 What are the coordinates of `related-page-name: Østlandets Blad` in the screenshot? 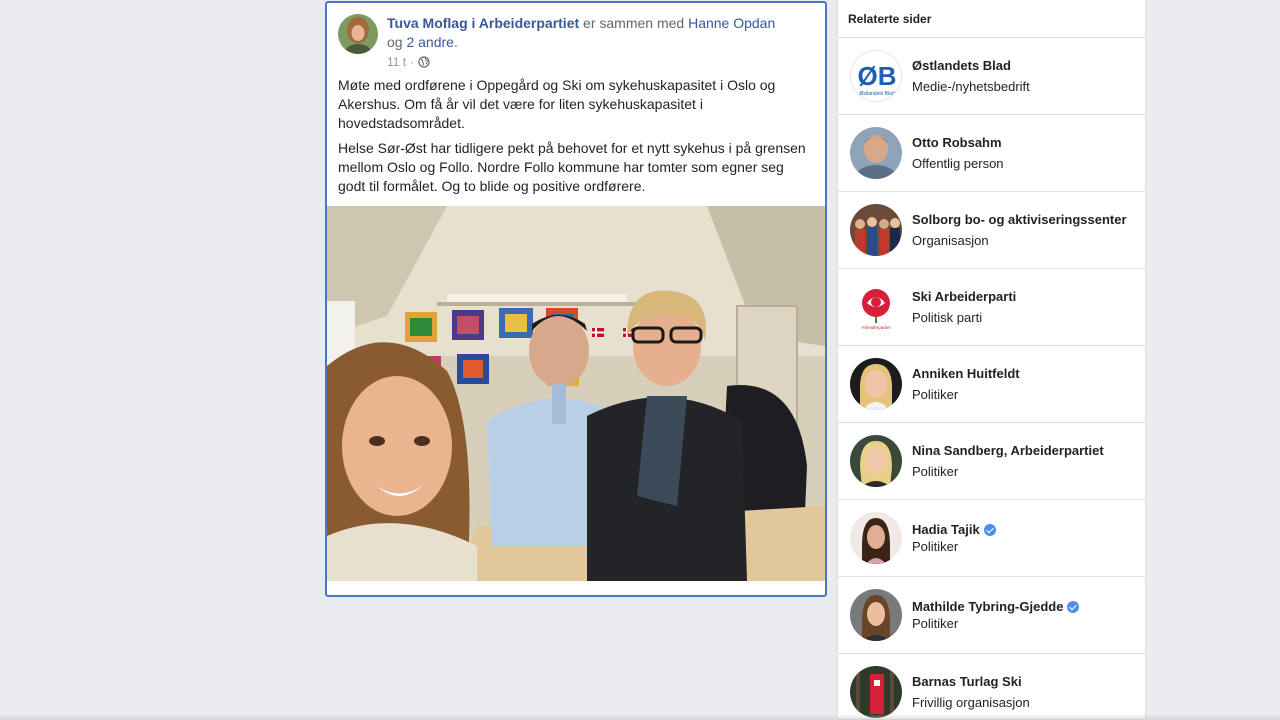 It's located at (961, 65).